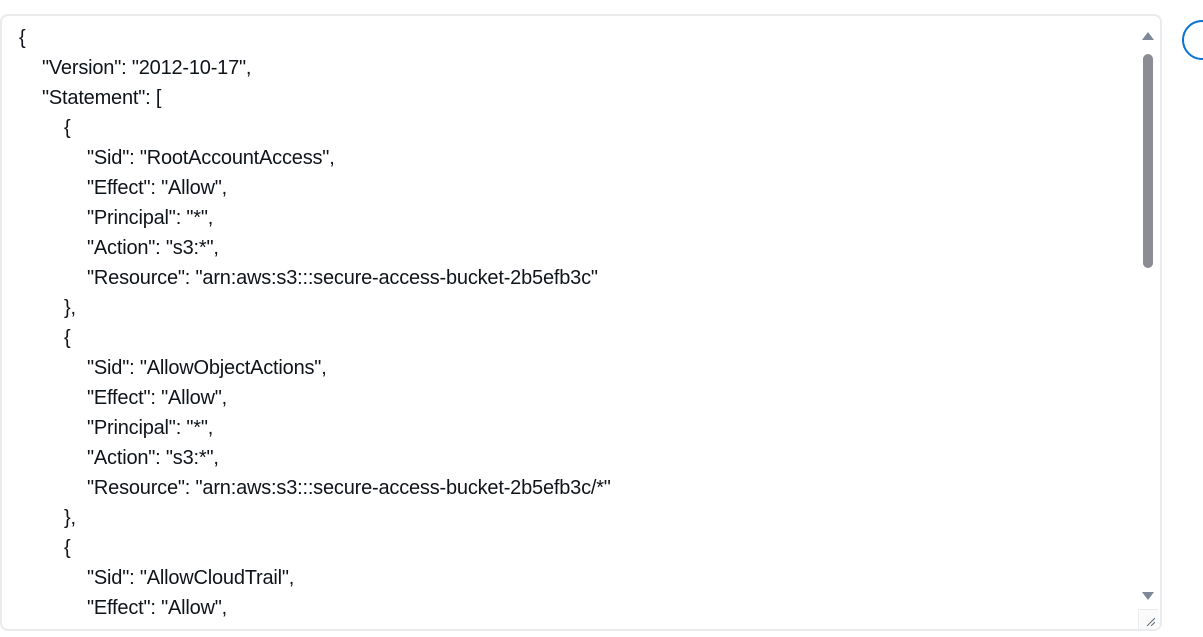 The image size is (1203, 637). I want to click on code-line: "Sid": "RootAccountAccess",, so click(211, 158).